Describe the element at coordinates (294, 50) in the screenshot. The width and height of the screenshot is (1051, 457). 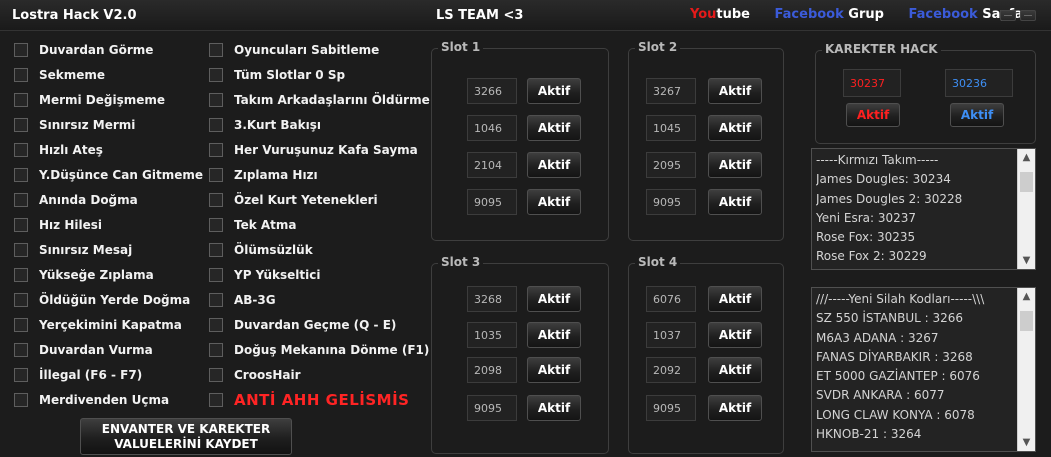
I see `option-oyunculari-sabitleme: Oyuncuları Sabitleme` at that location.